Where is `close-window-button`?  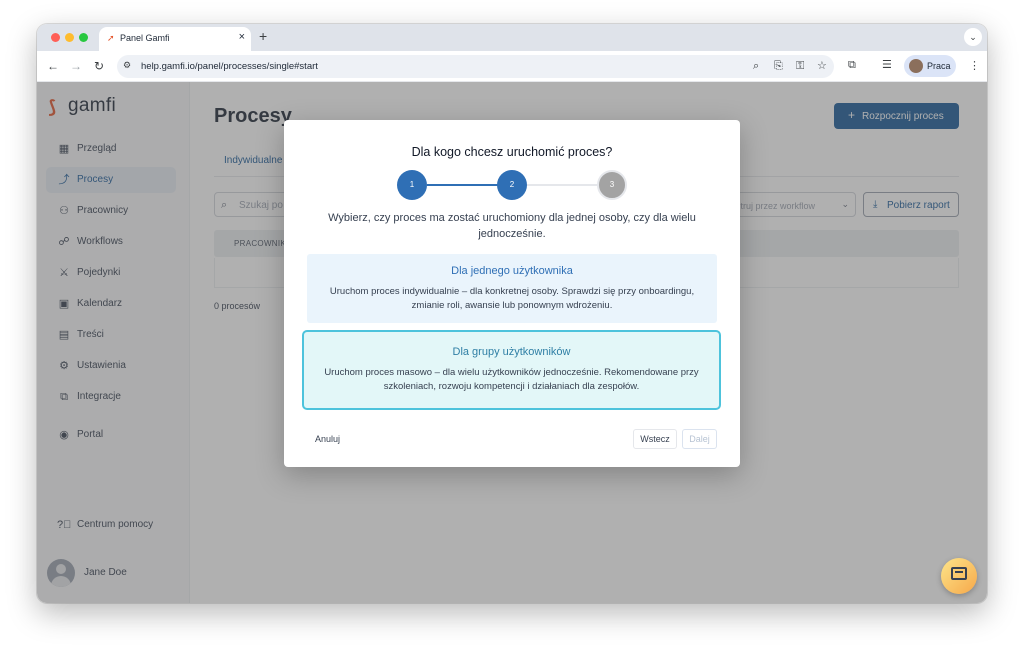 close-window-button is located at coordinates (55, 37).